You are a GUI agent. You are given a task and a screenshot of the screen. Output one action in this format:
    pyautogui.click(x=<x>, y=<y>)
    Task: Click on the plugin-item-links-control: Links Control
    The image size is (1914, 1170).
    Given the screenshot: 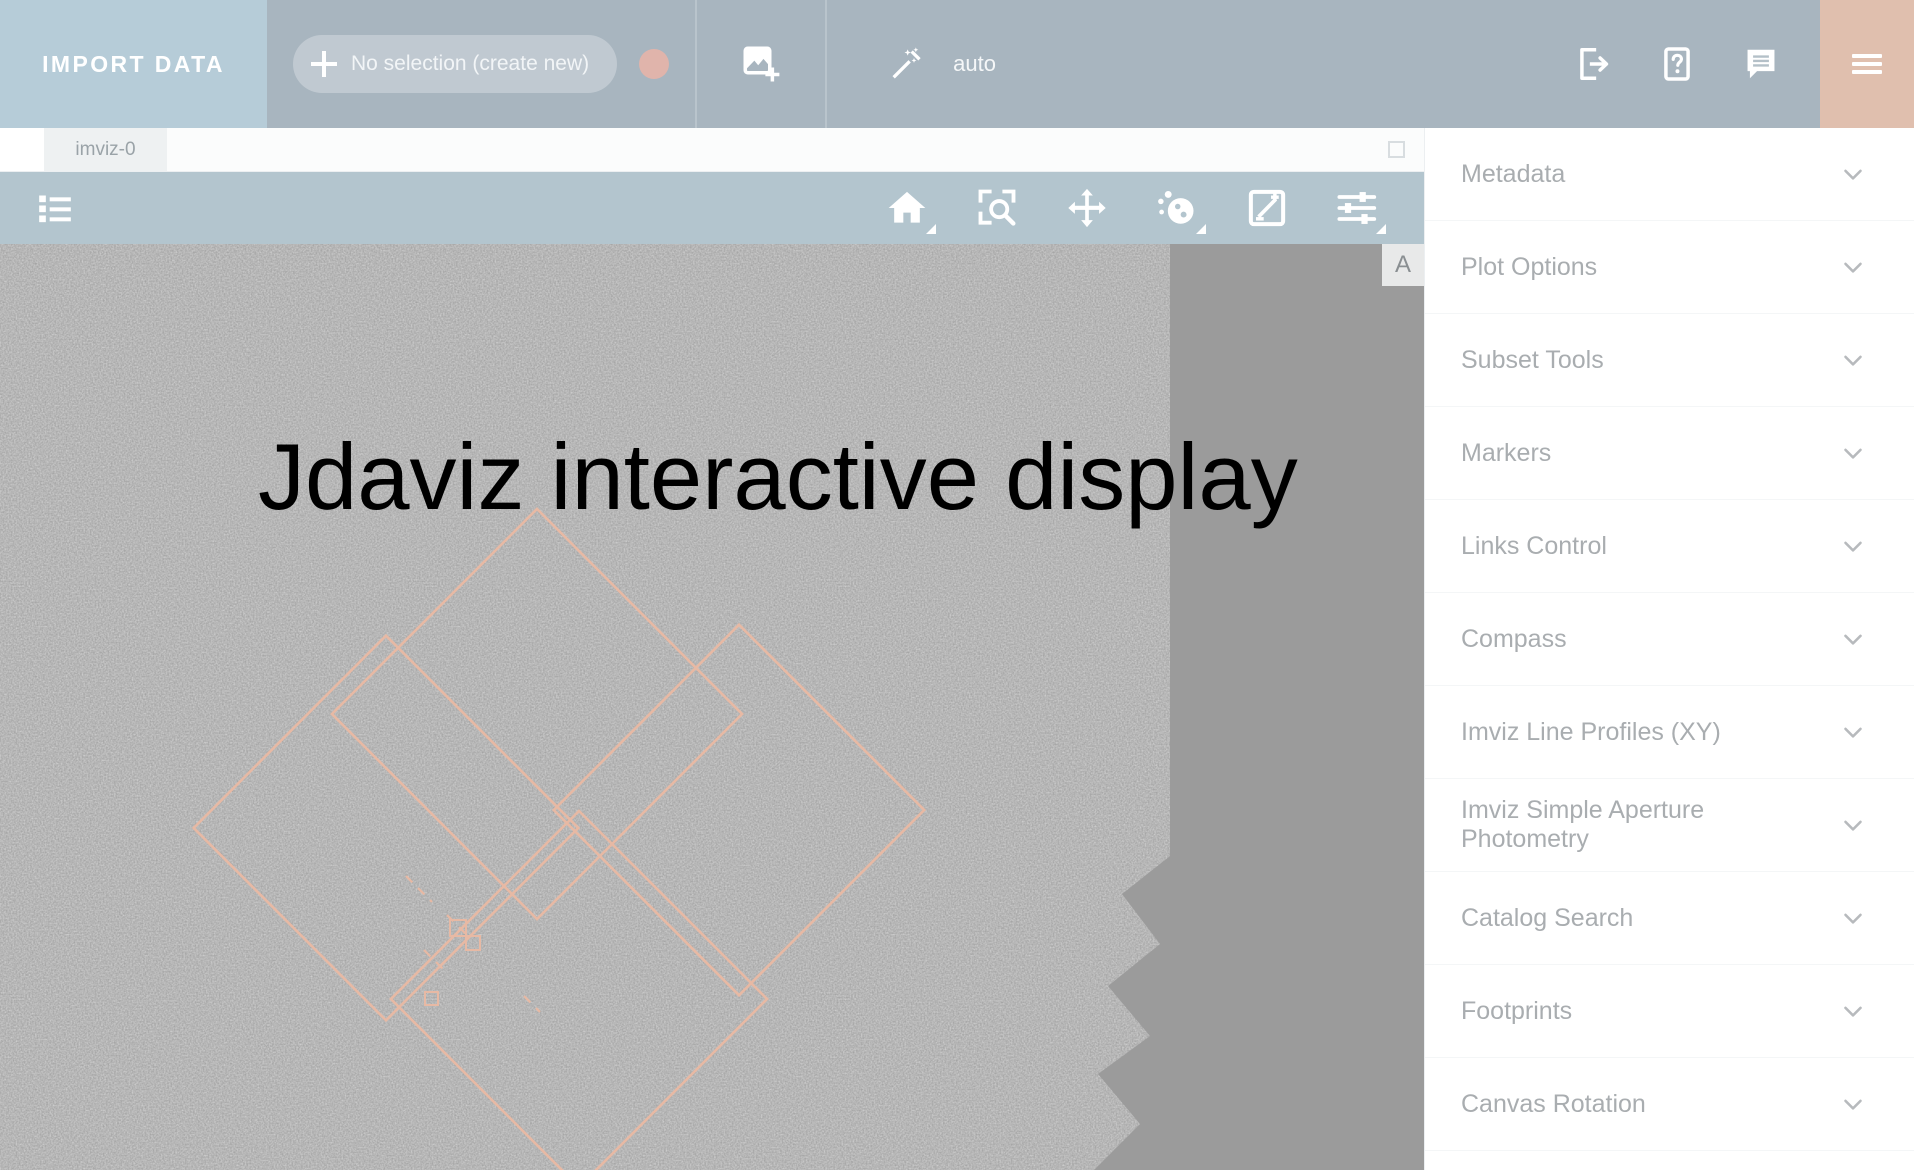 What is the action you would take?
    pyautogui.click(x=1669, y=546)
    